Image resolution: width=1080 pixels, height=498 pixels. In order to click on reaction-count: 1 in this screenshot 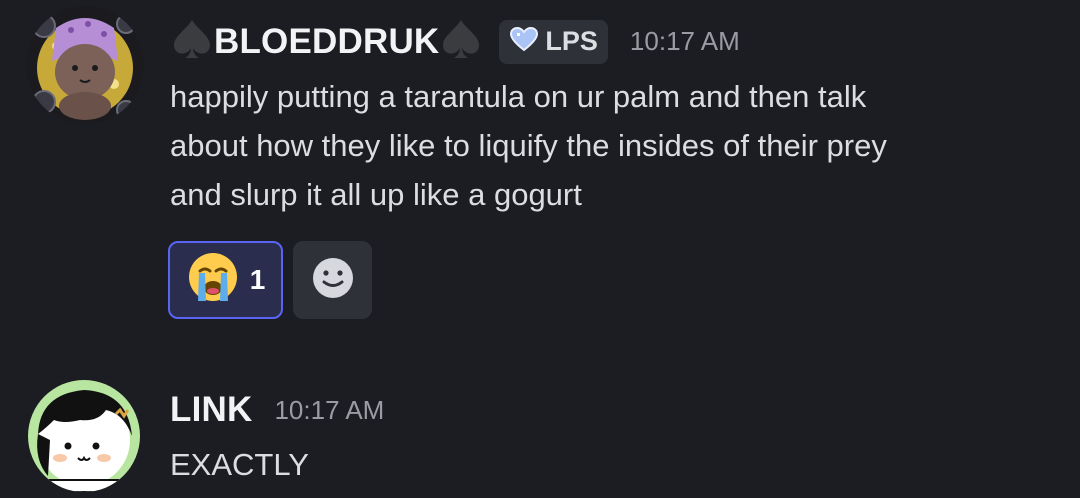, I will do `click(257, 279)`.